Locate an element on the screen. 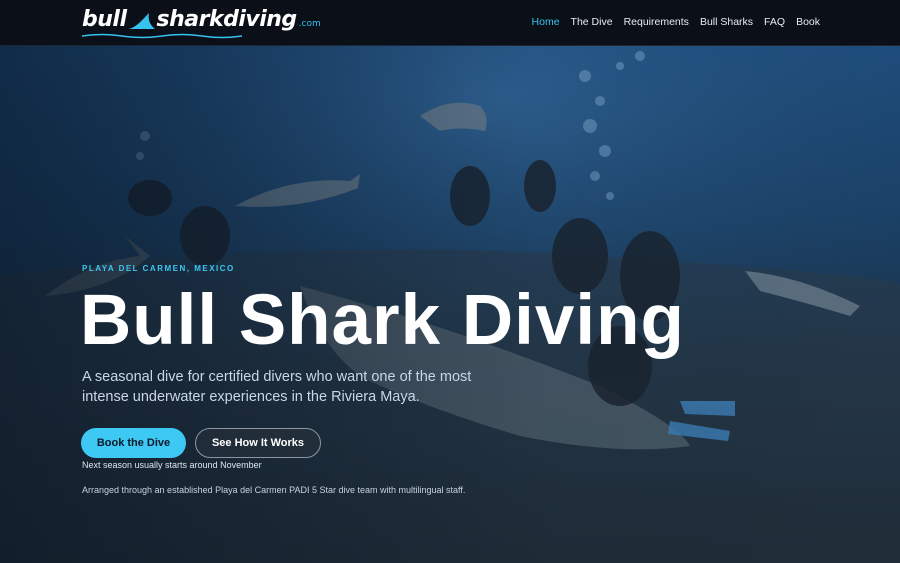 The image size is (900, 563). shark-fin-icon is located at coordinates (141, 21).